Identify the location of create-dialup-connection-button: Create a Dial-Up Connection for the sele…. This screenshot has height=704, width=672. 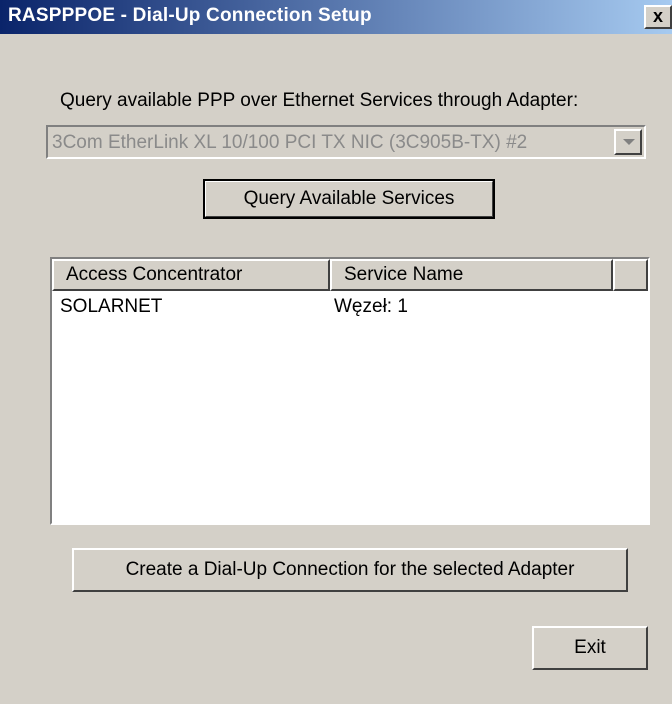
(350, 570).